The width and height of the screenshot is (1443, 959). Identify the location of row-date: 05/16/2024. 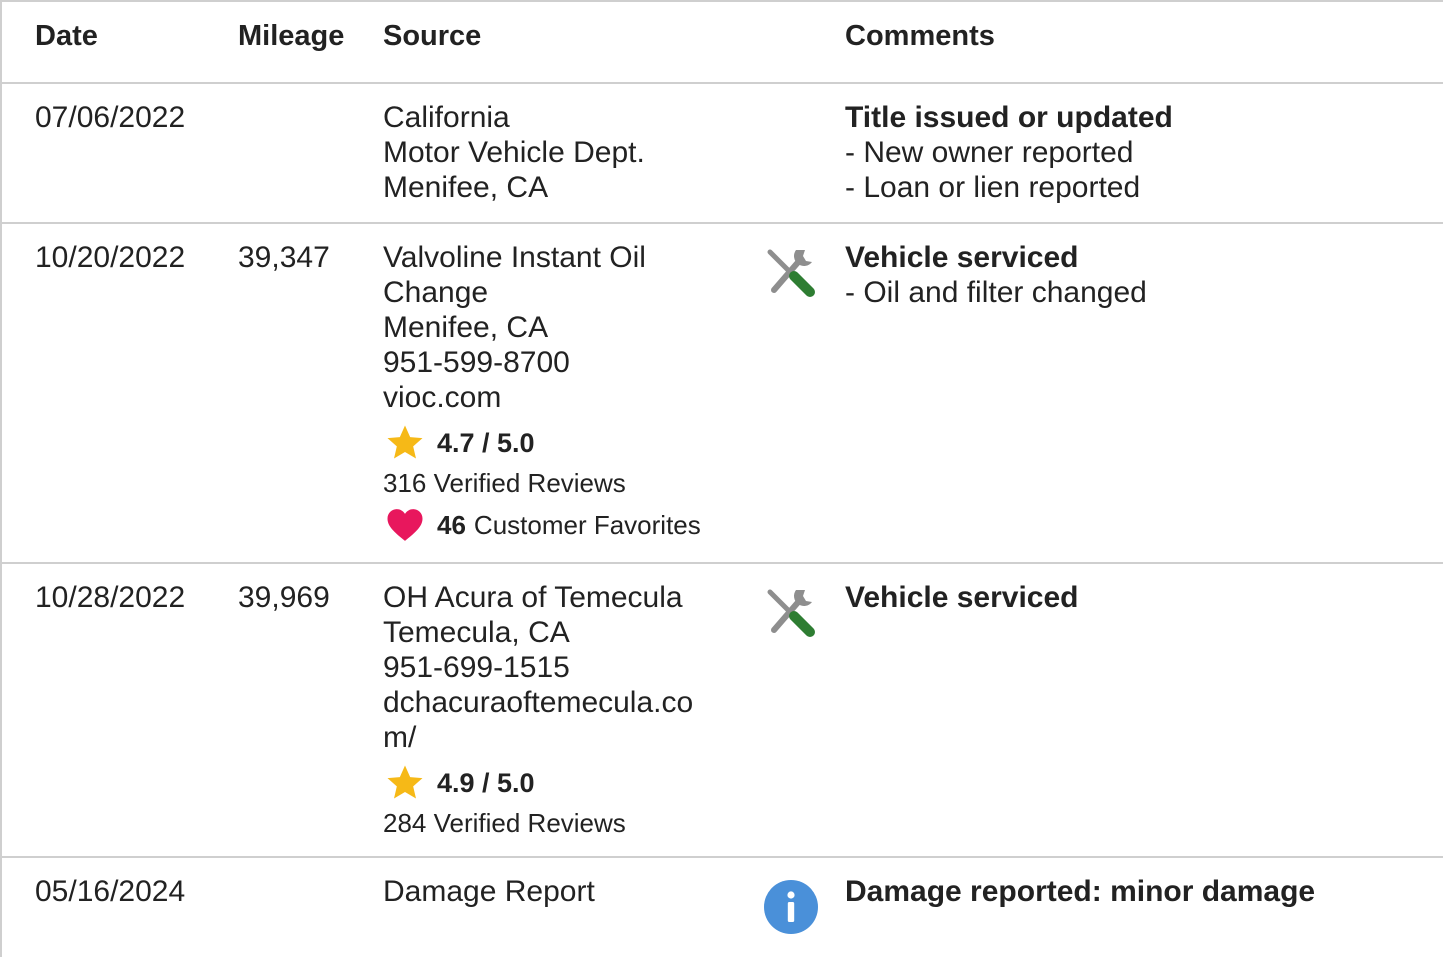
(110, 891).